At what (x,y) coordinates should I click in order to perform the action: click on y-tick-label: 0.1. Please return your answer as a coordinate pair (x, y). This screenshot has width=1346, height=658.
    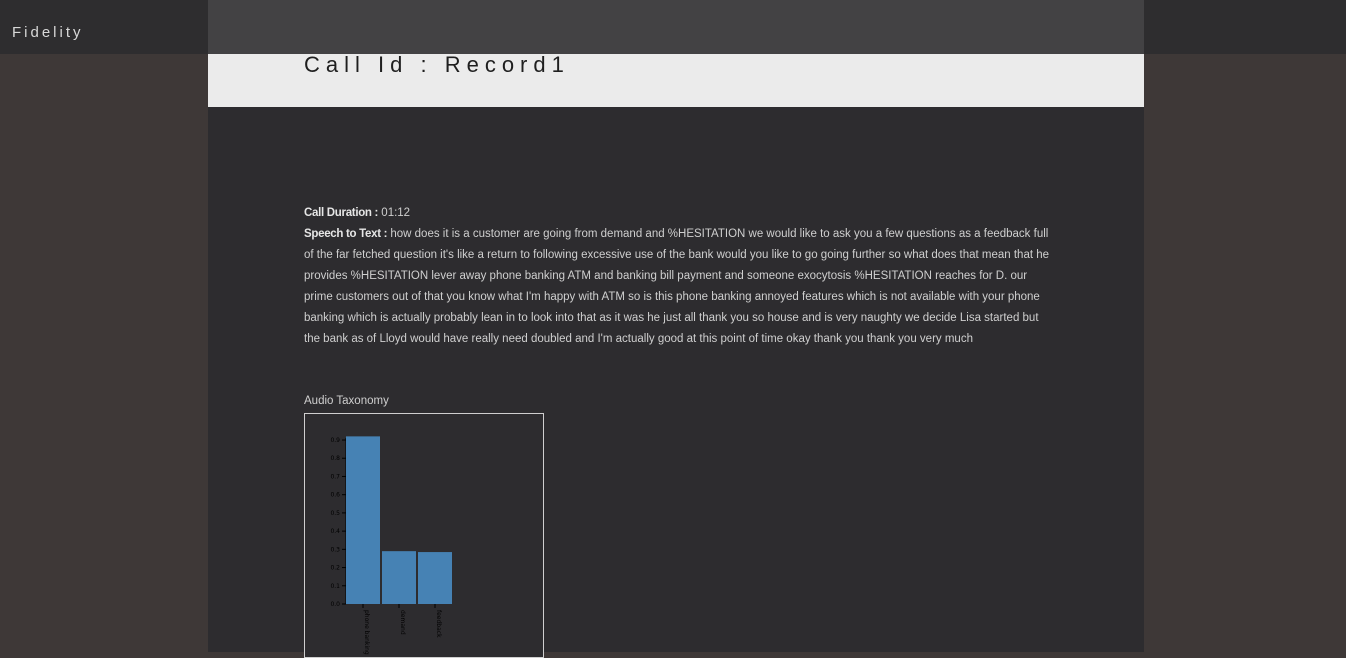
    Looking at the image, I should click on (335, 586).